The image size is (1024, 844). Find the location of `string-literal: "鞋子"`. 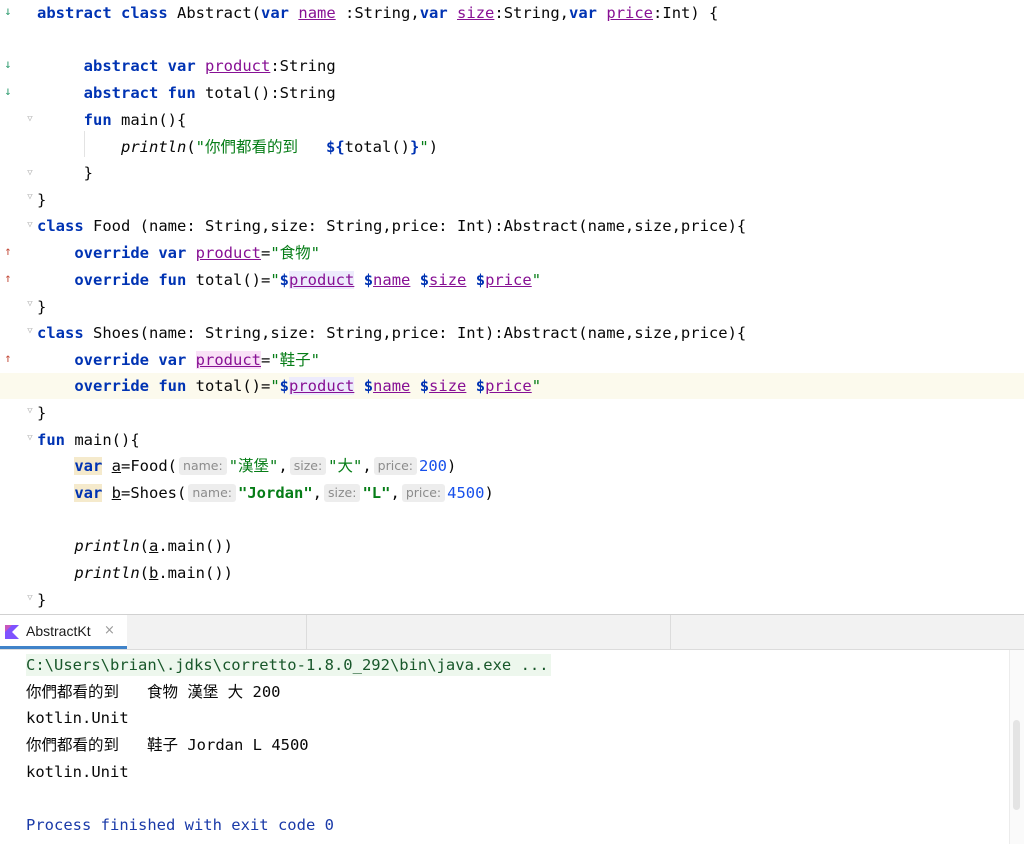

string-literal: "鞋子" is located at coordinates (295, 360).